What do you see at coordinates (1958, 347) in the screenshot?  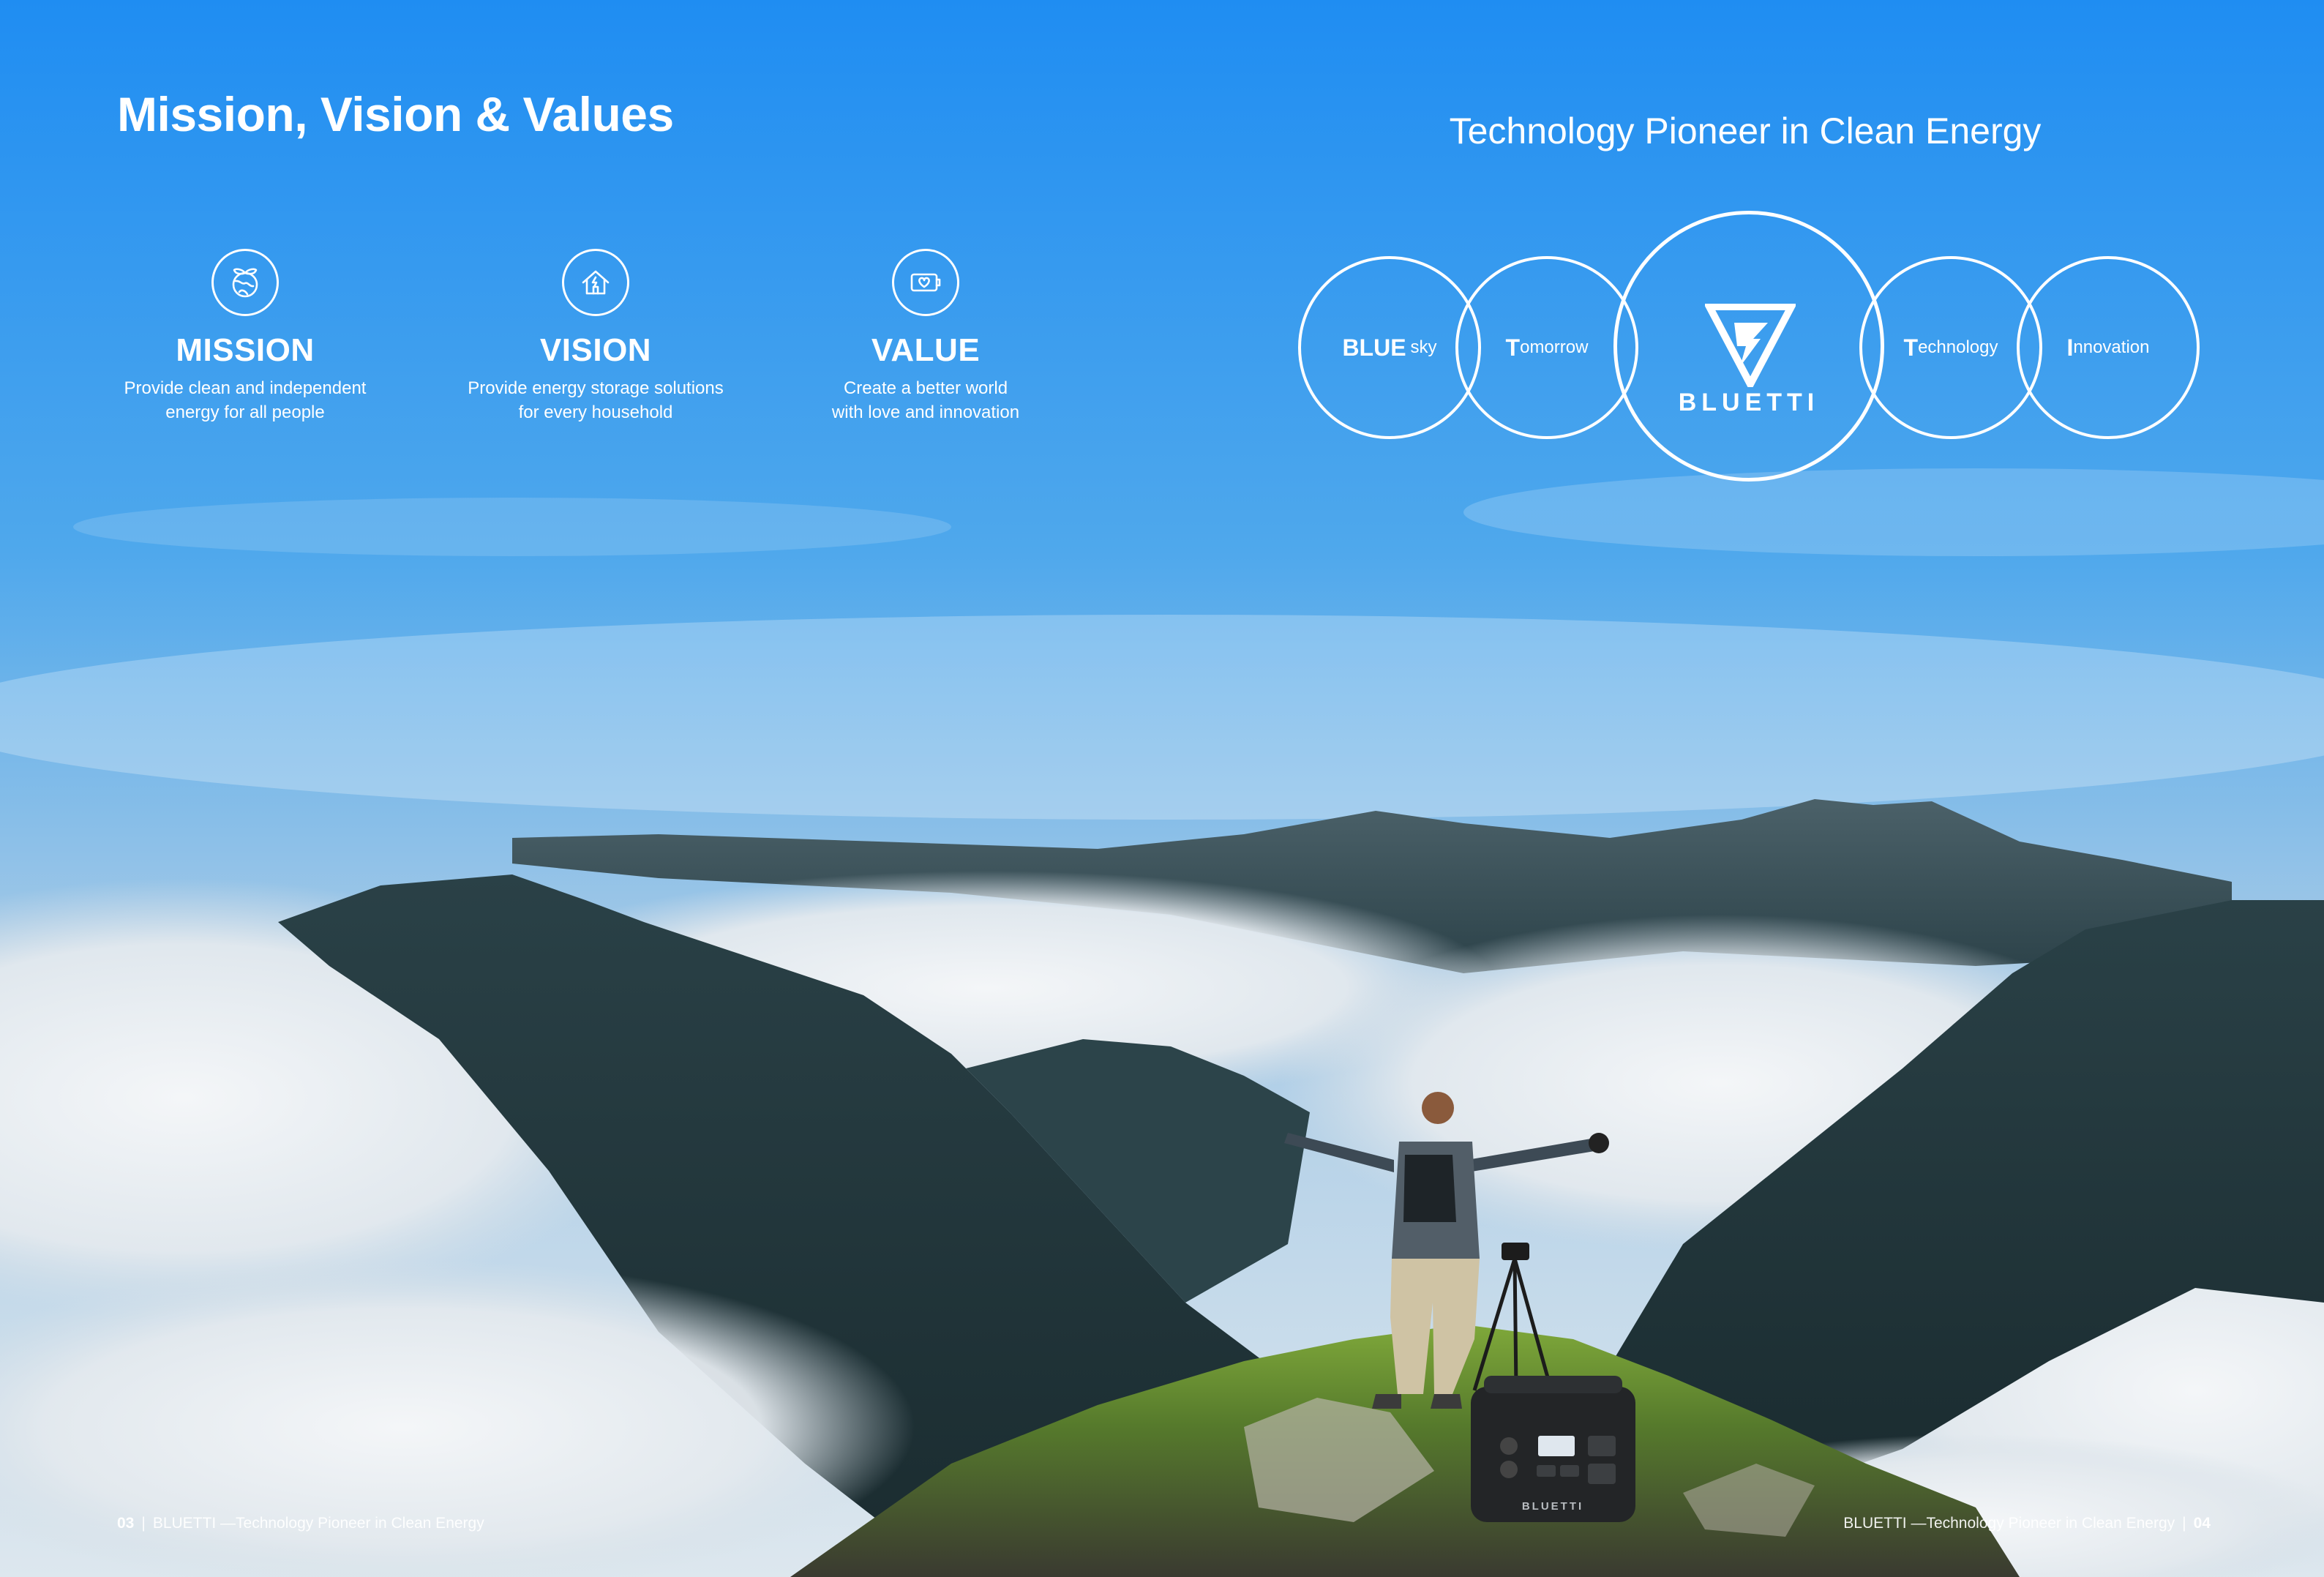 I see `acronym-rest: echnology` at bounding box center [1958, 347].